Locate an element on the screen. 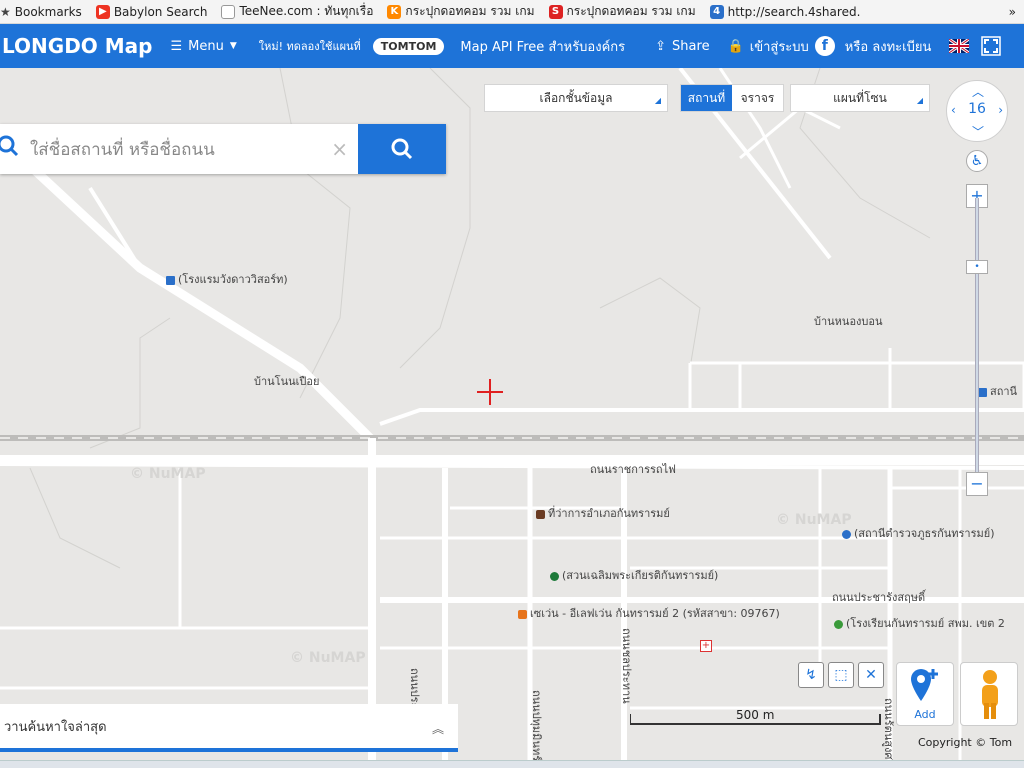 This screenshot has height=768, width=1024. hamburger-icon: ☰ is located at coordinates (176, 46).